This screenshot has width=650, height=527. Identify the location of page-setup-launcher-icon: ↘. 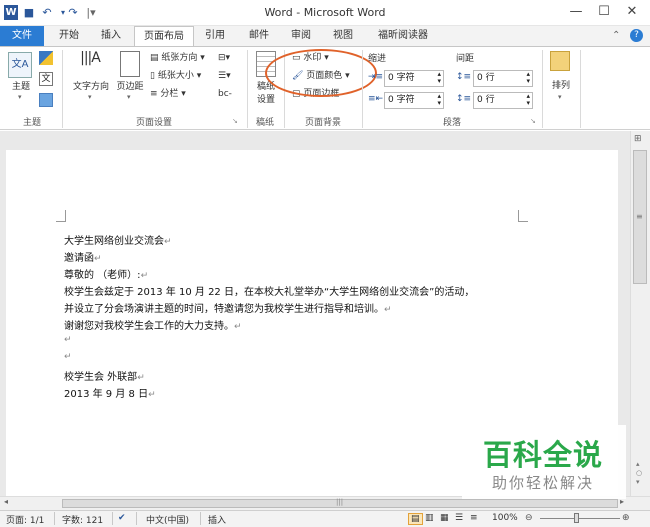
(235, 121).